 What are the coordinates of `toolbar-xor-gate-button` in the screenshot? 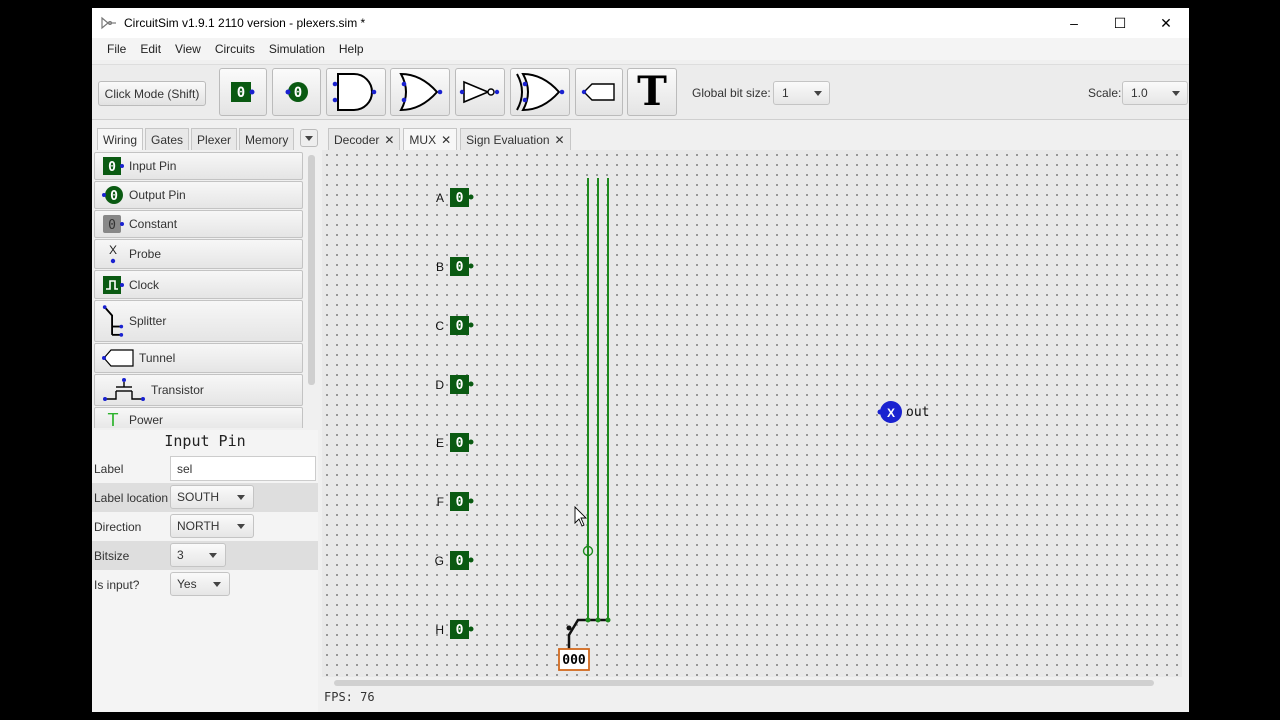 It's located at (540, 92).